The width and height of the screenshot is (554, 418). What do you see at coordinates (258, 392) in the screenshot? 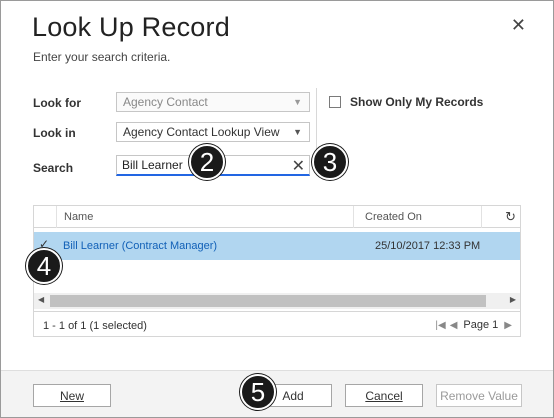
I see `annotation-badge-5: 5` at bounding box center [258, 392].